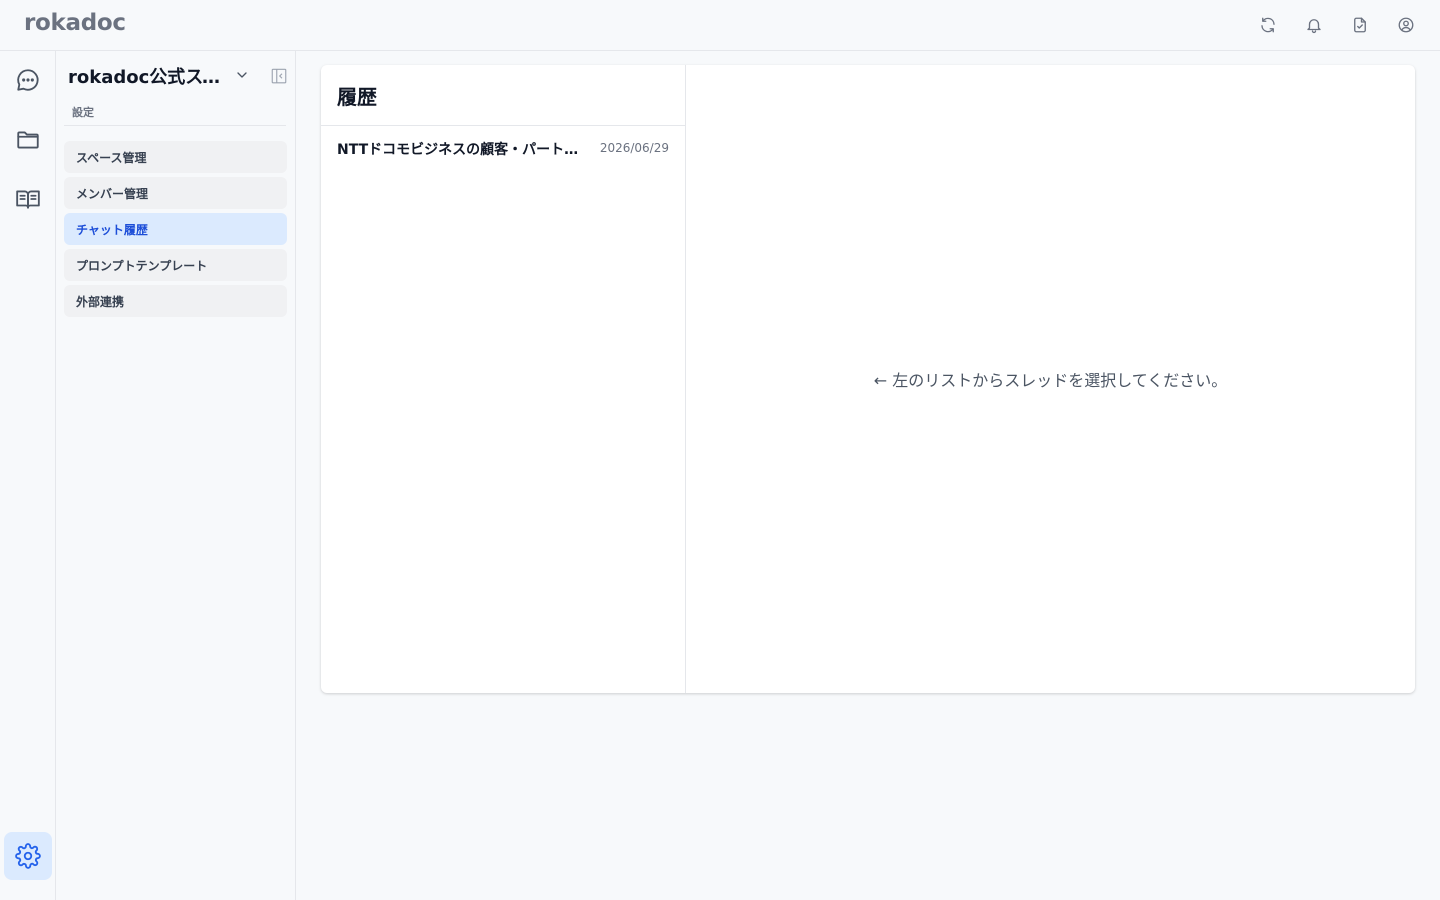 The width and height of the screenshot is (1440, 900). What do you see at coordinates (175, 301) in the screenshot?
I see `sidebar-item-integrations: 外部連携` at bounding box center [175, 301].